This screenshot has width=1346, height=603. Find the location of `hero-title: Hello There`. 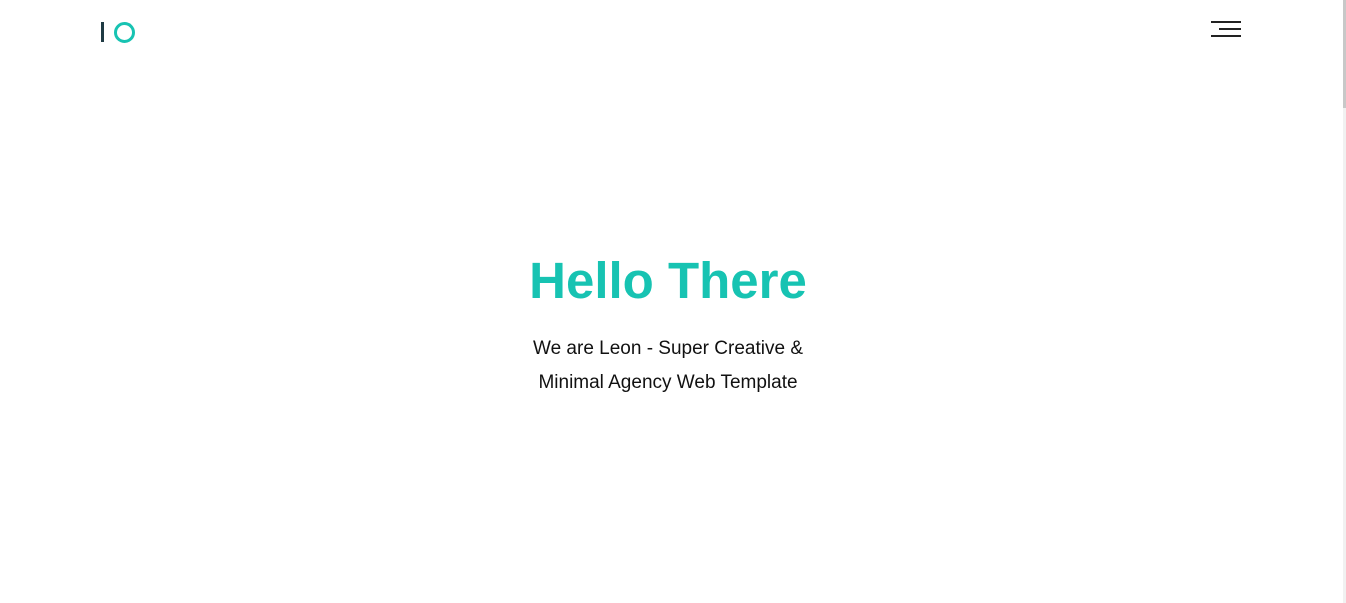

hero-title: Hello There is located at coordinates (668, 280).